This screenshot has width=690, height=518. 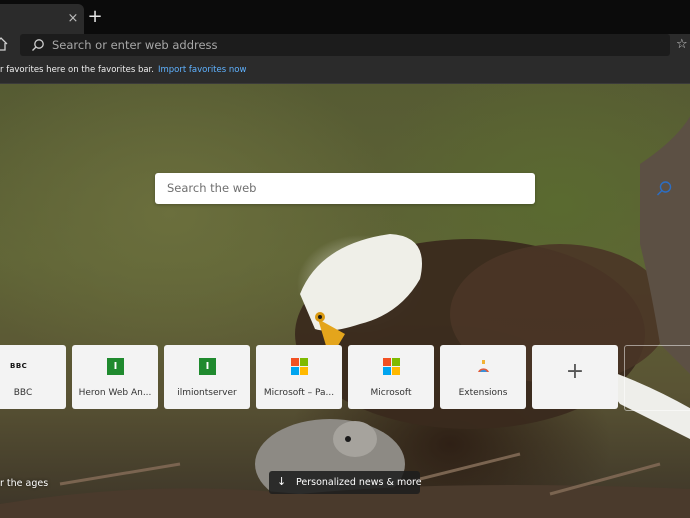 I want to click on quick-link-placeholder, so click(x=657, y=378).